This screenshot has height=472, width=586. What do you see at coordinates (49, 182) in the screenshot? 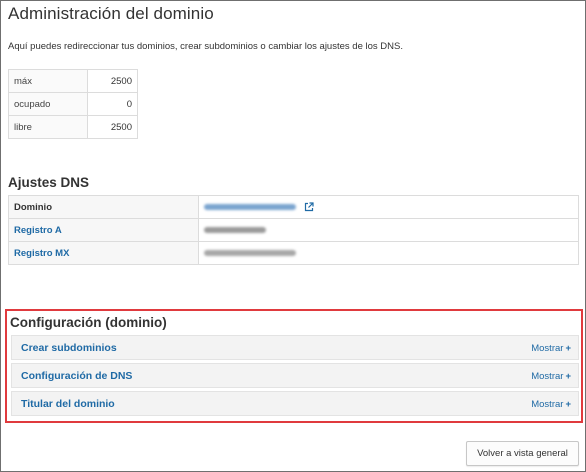
I see `dns-section-title: Ajustes DNS` at bounding box center [49, 182].